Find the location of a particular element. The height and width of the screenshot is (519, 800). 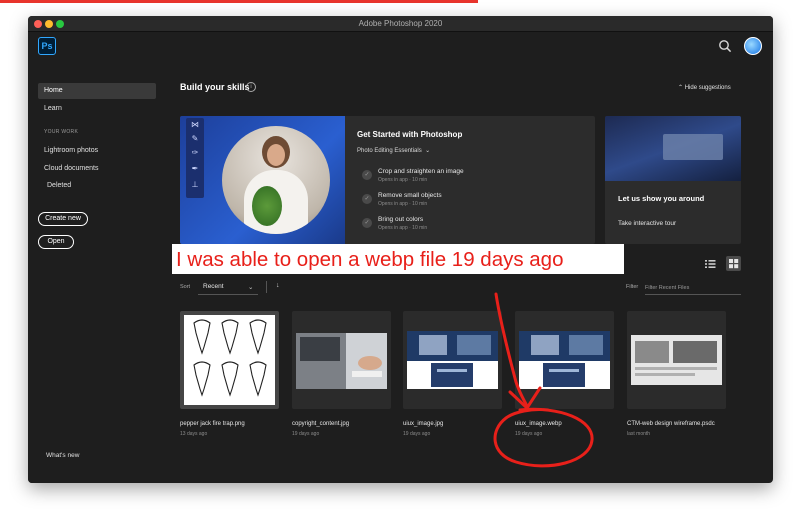

line-art-thumbnail is located at coordinates (229, 360).